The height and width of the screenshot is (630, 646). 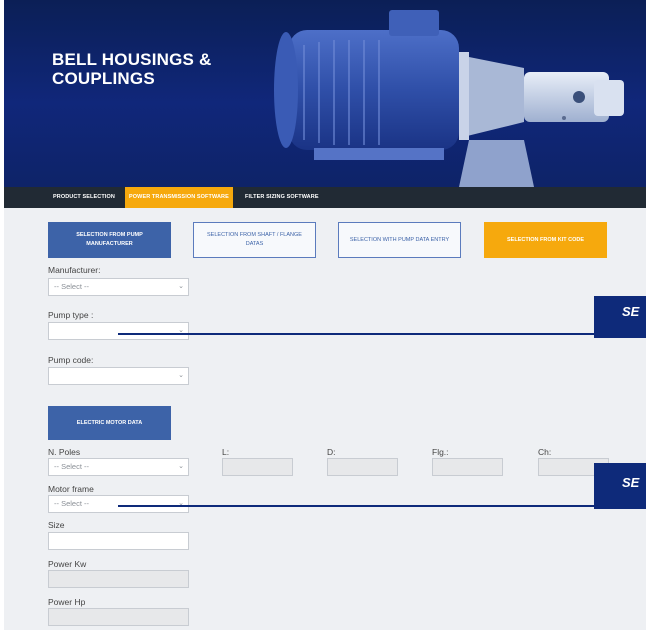 What do you see at coordinates (545, 452) in the screenshot?
I see `dim-ch-label: Ch:` at bounding box center [545, 452].